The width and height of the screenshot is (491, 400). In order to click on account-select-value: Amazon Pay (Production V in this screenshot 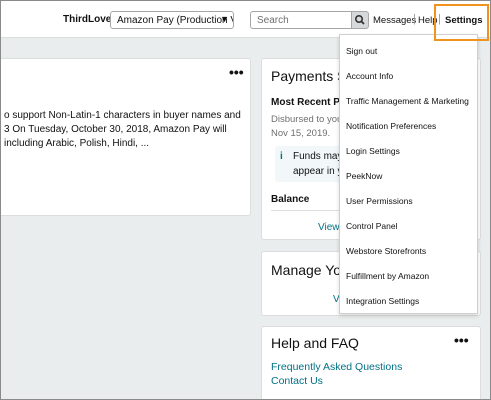, I will do `click(175, 20)`.